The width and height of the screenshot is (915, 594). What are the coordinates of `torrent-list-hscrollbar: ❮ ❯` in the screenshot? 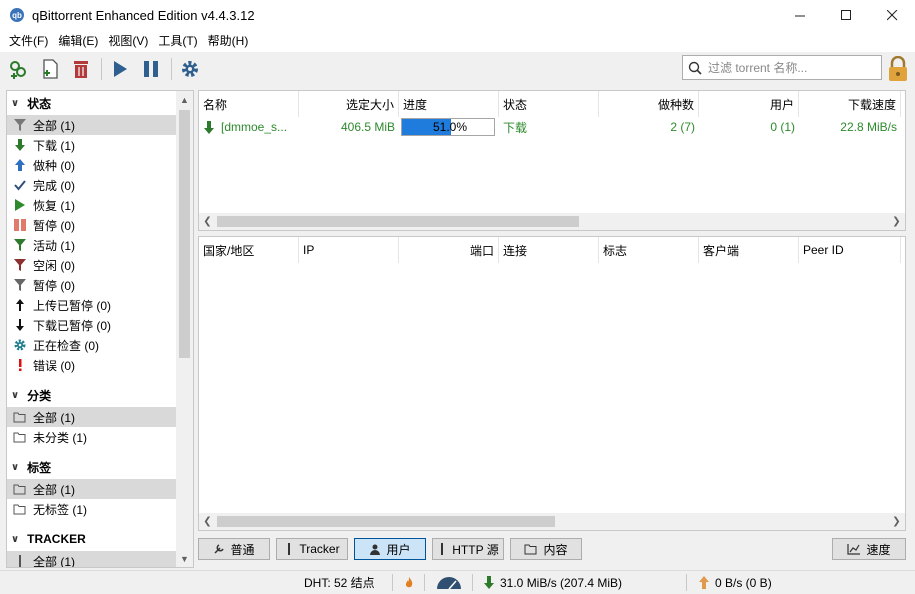 It's located at (552, 221).